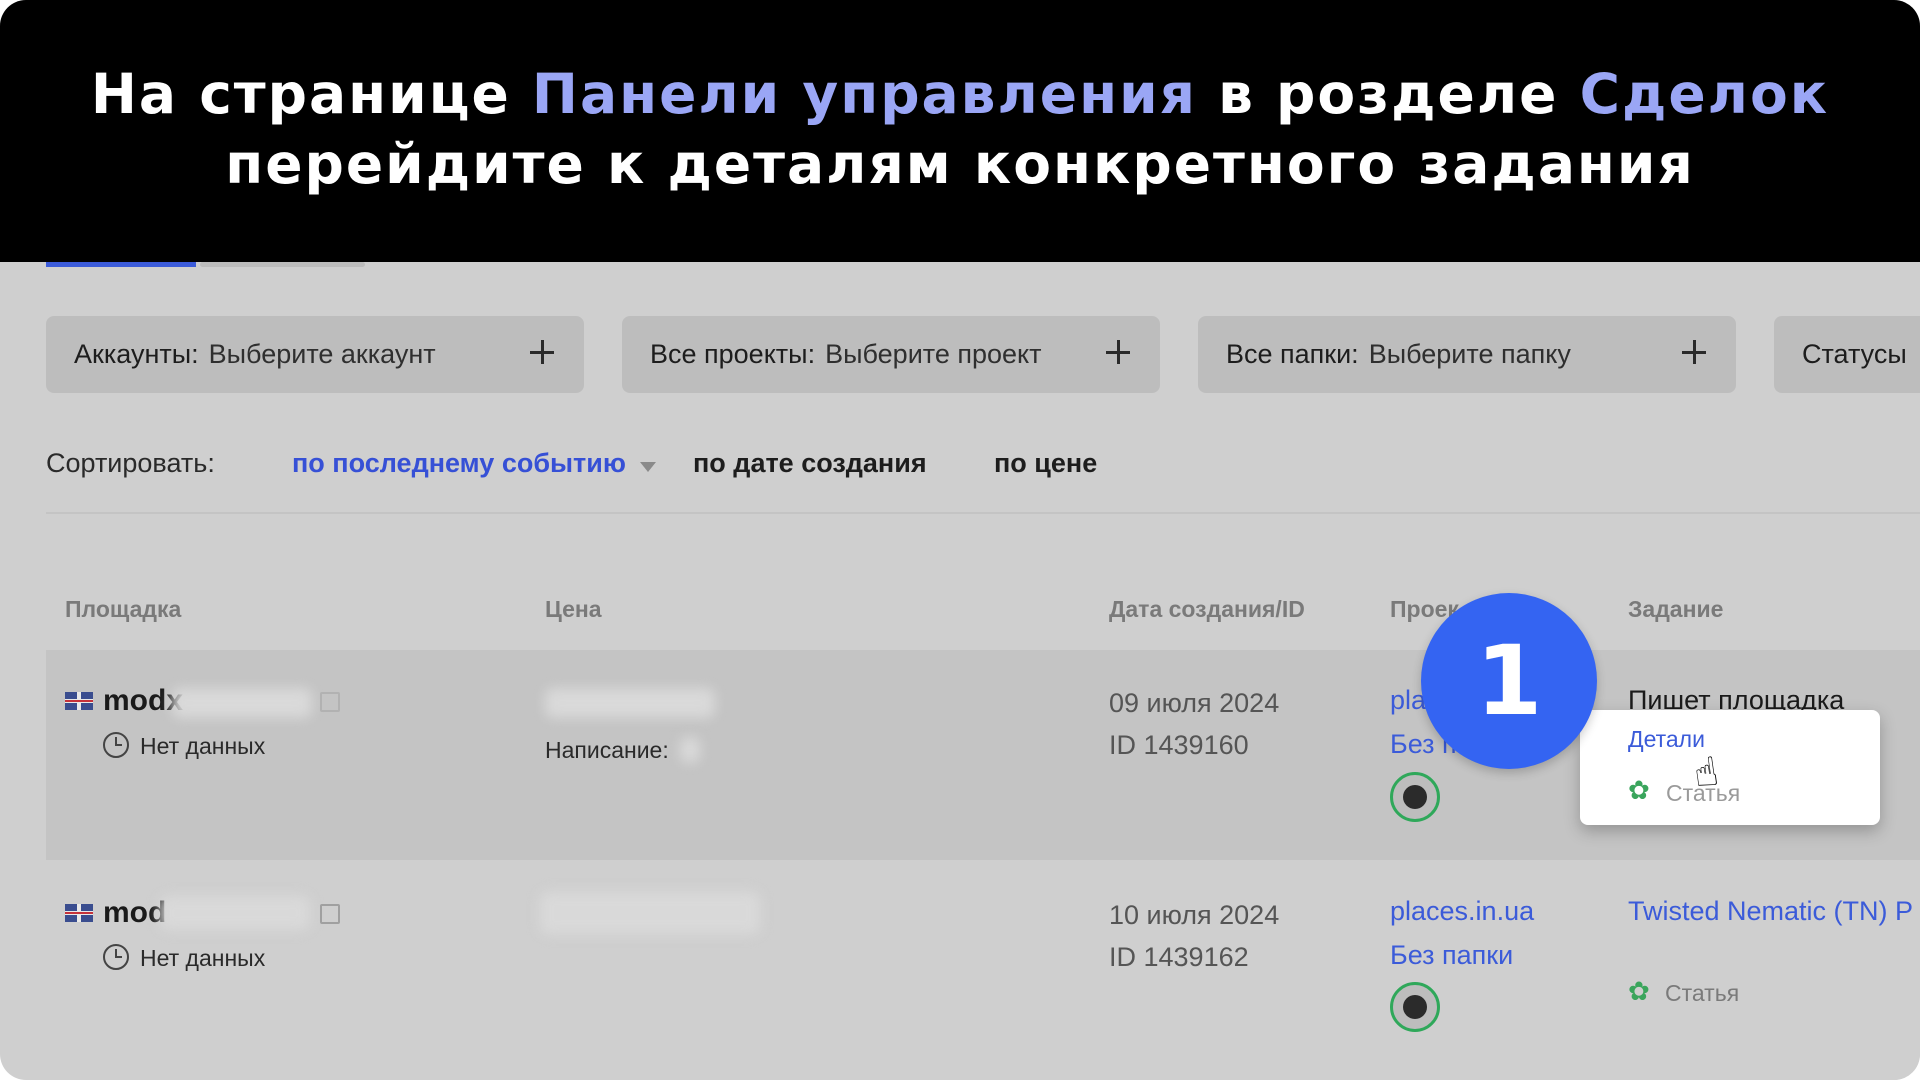  What do you see at coordinates (1730, 767) in the screenshot?
I see `task-popup: Детали ✿ Статья` at bounding box center [1730, 767].